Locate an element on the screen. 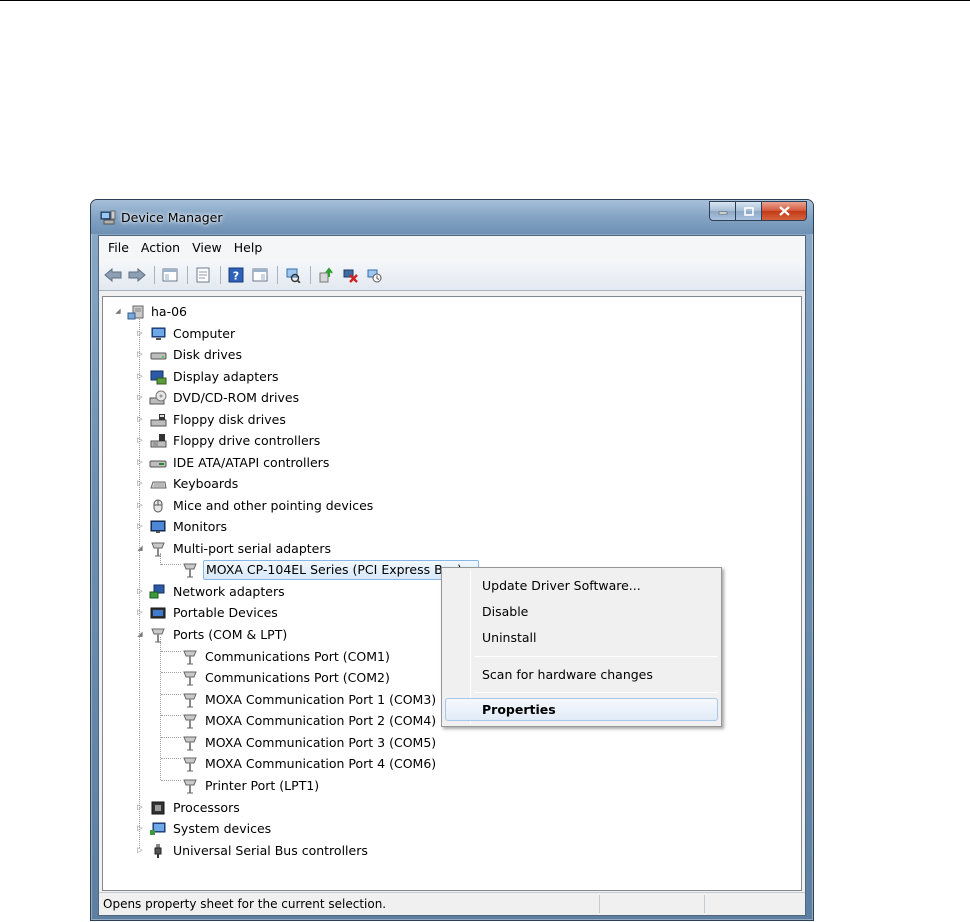 This screenshot has height=922, width=970. menu-help: Help is located at coordinates (248, 248).